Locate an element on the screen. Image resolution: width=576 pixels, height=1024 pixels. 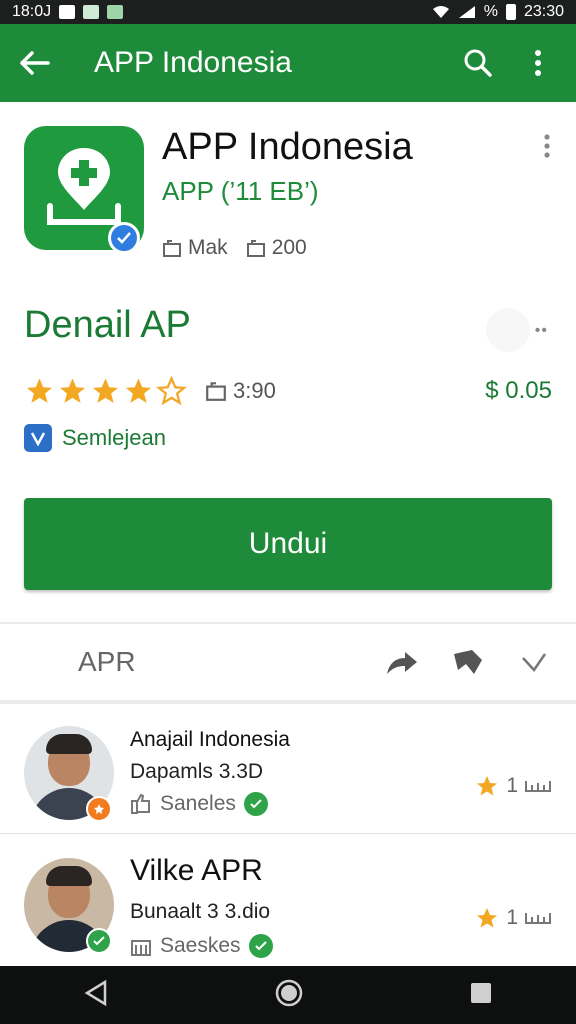
back-arrow-icon is located at coordinates (35, 63).